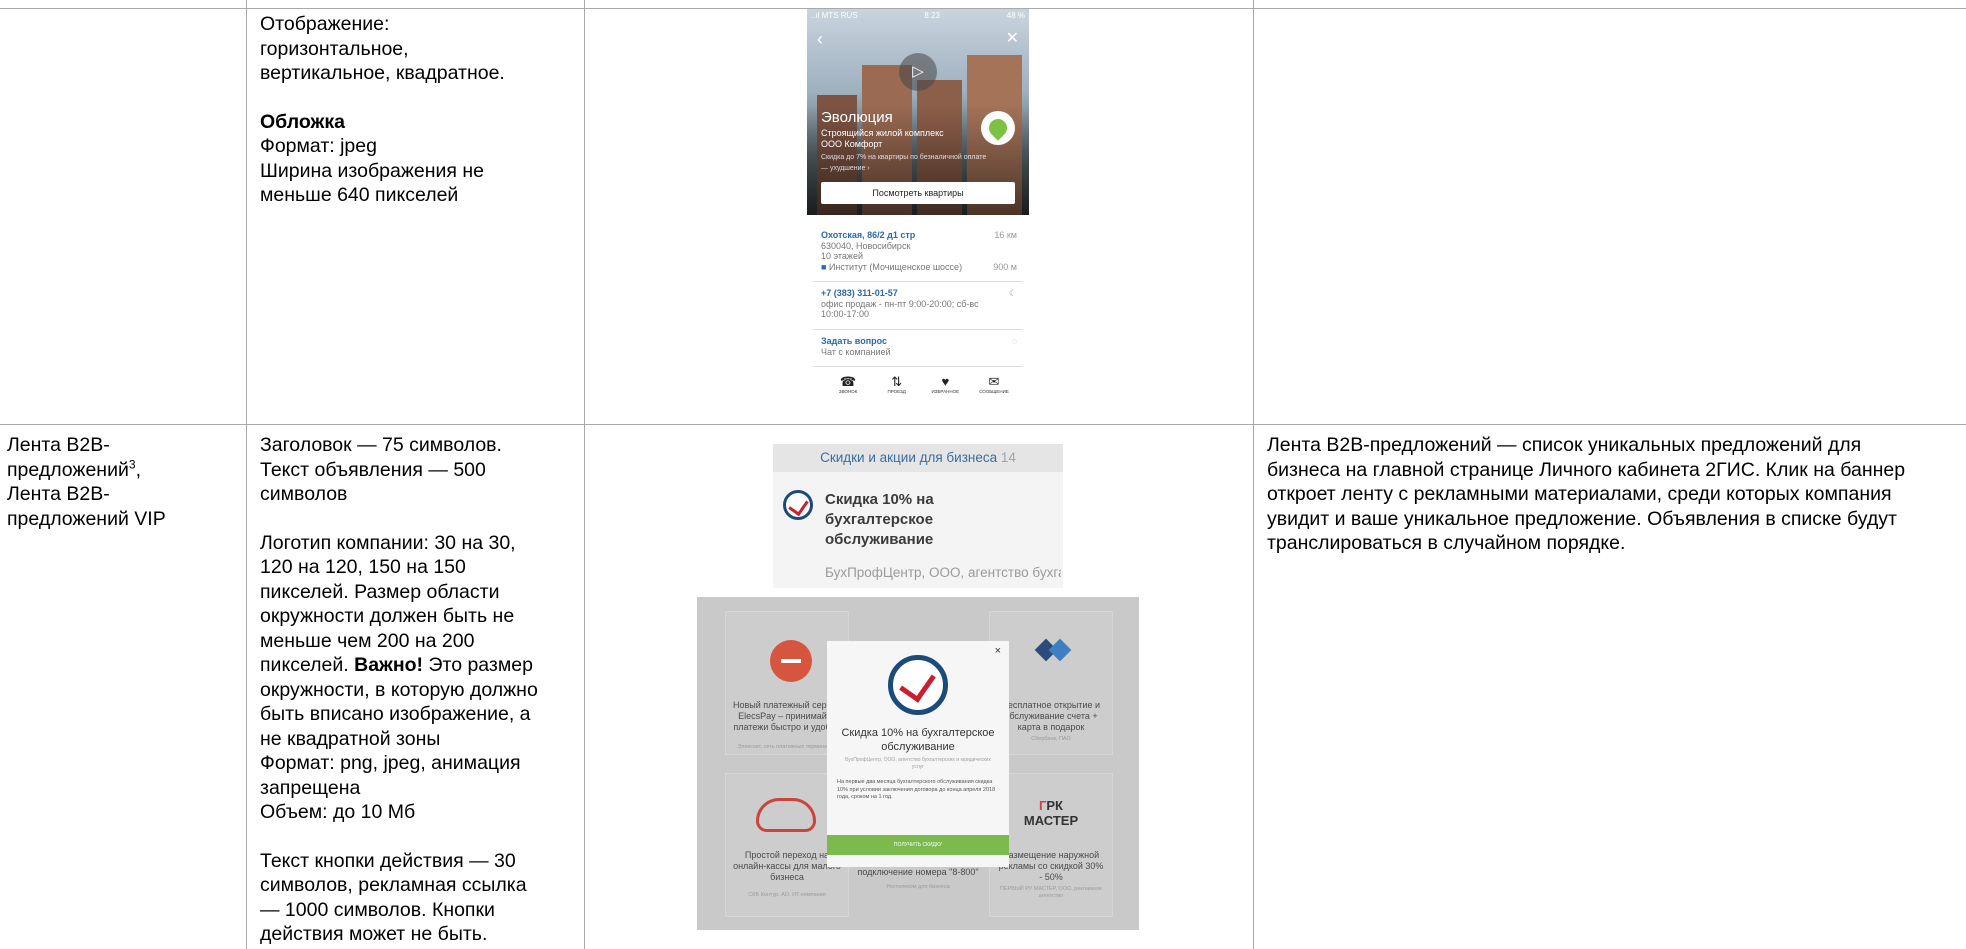 Image resolution: width=1966 pixels, height=949 pixels. What do you see at coordinates (367, 640) in the screenshot?
I see `req-line: меньше чем 200 на 200` at bounding box center [367, 640].